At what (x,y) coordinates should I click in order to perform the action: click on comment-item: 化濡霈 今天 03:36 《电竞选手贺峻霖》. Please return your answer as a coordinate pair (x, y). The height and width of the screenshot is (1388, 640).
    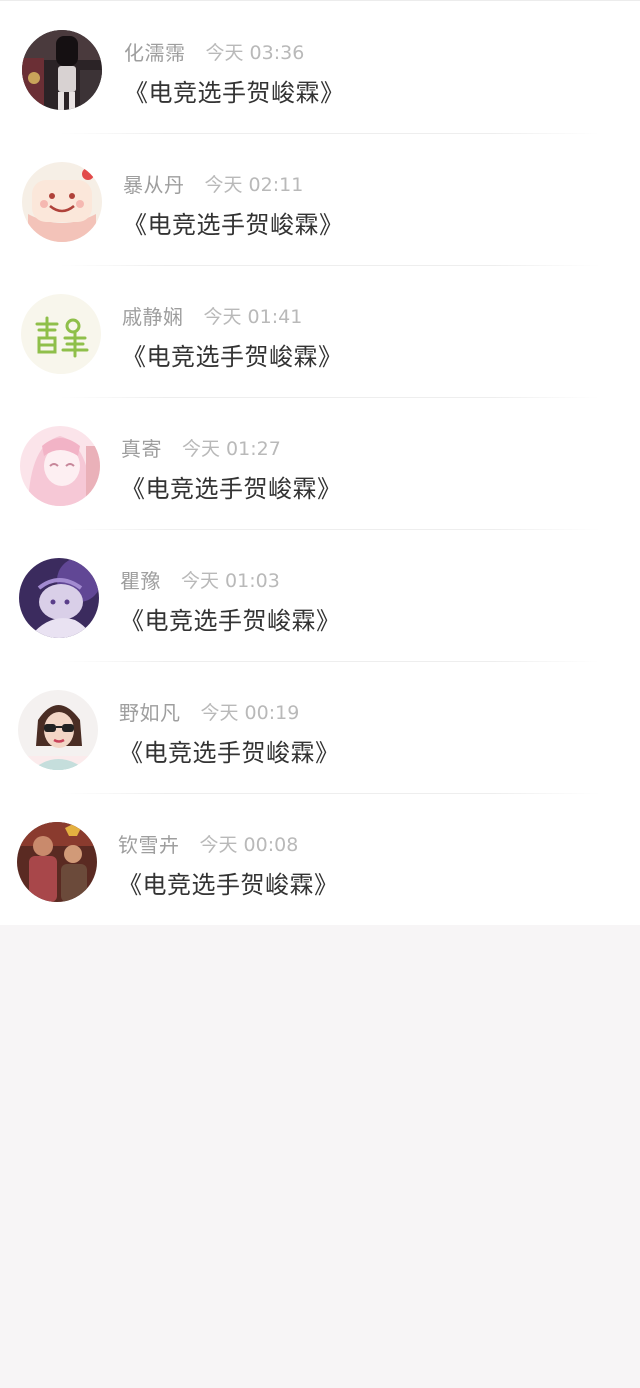
    Looking at the image, I should click on (320, 67).